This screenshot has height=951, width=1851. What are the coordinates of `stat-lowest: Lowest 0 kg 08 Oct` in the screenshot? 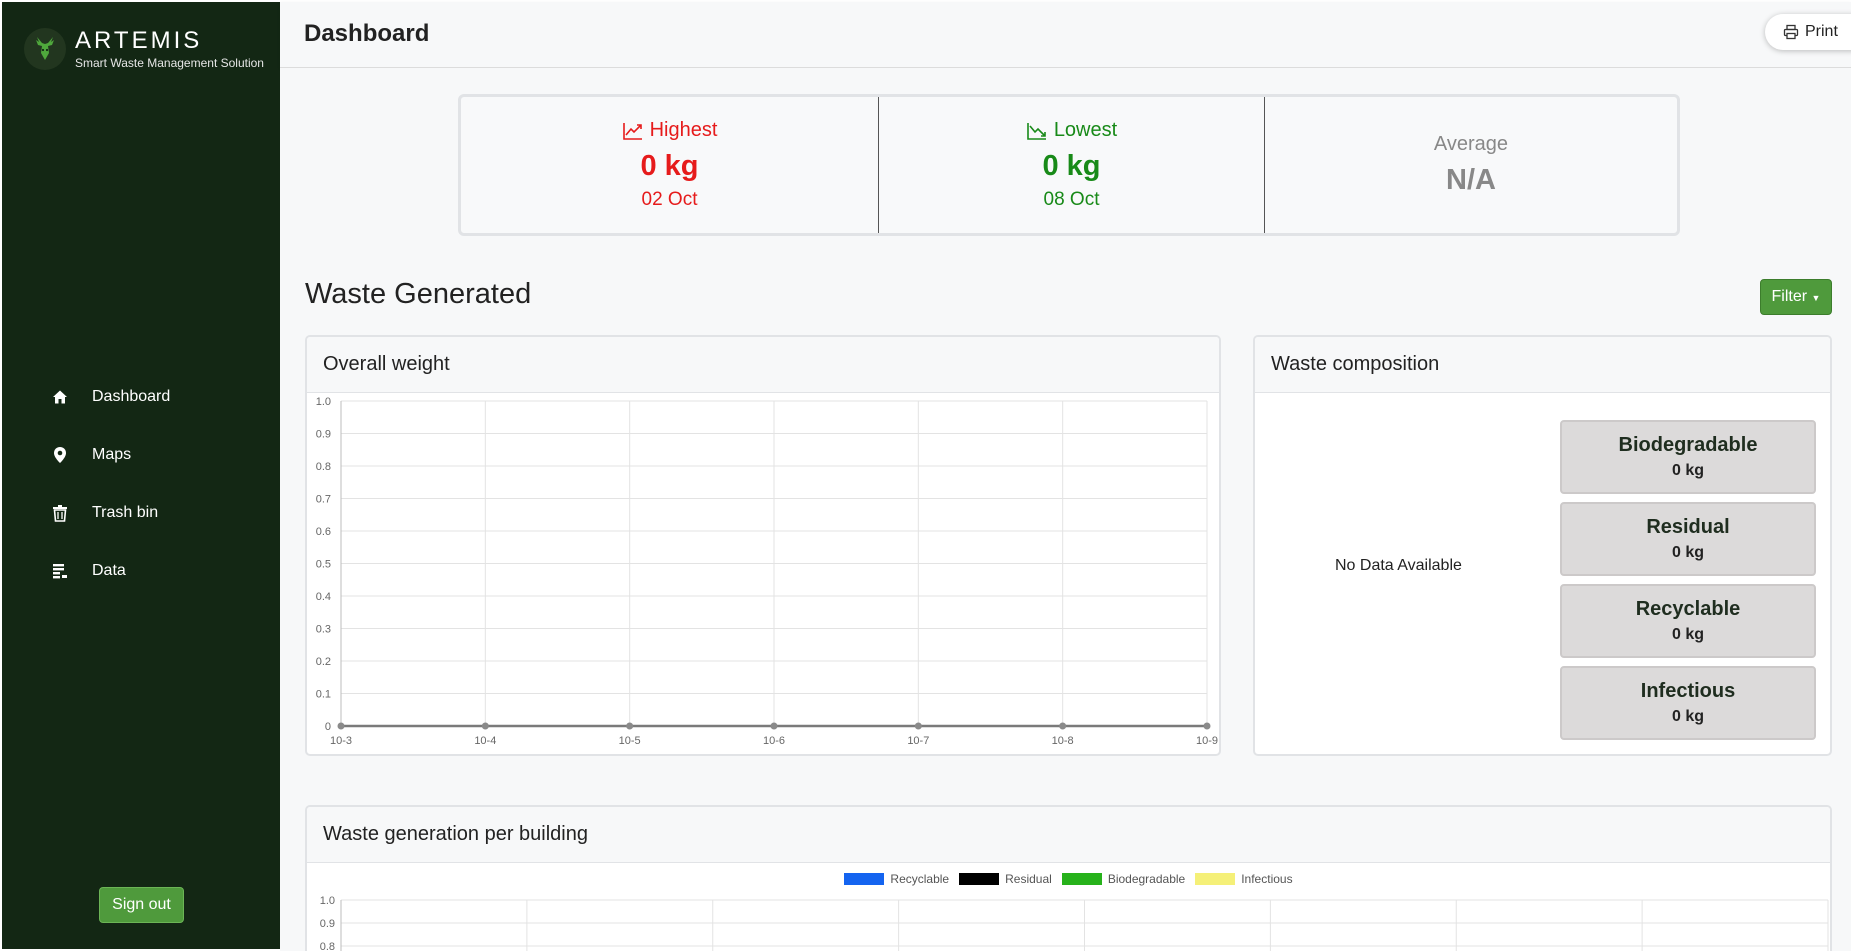 It's located at (1071, 165).